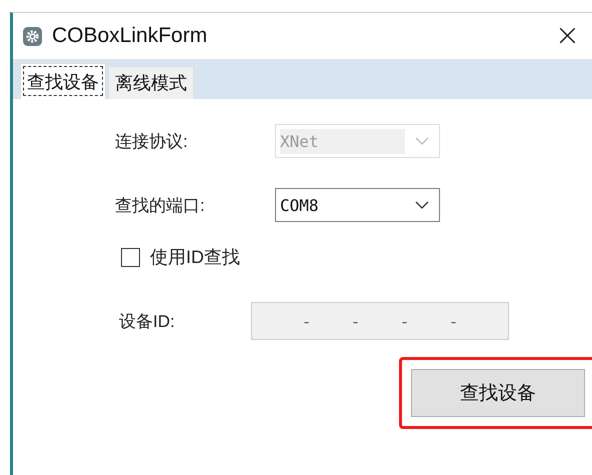  What do you see at coordinates (342, 141) in the screenshot?
I see `dropdown-value: XNet` at bounding box center [342, 141].